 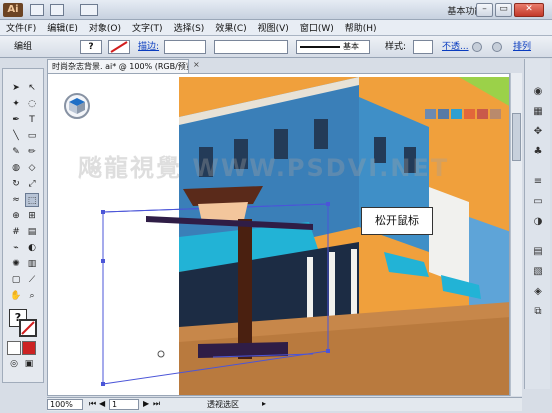 I want to click on brush-basic-label: 基本, so click(x=351, y=46).